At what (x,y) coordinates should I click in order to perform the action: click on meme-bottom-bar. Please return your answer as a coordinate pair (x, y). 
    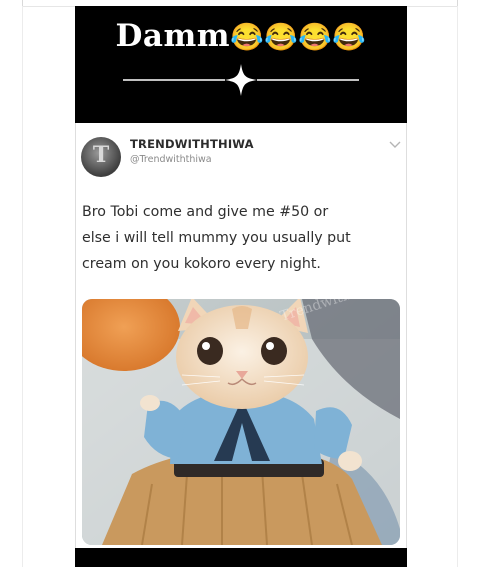
    Looking at the image, I should click on (241, 557).